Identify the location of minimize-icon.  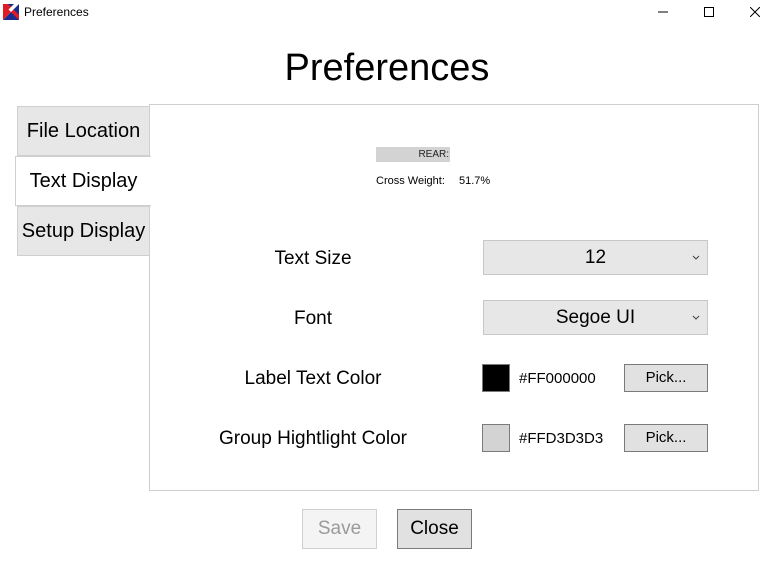
(663, 12).